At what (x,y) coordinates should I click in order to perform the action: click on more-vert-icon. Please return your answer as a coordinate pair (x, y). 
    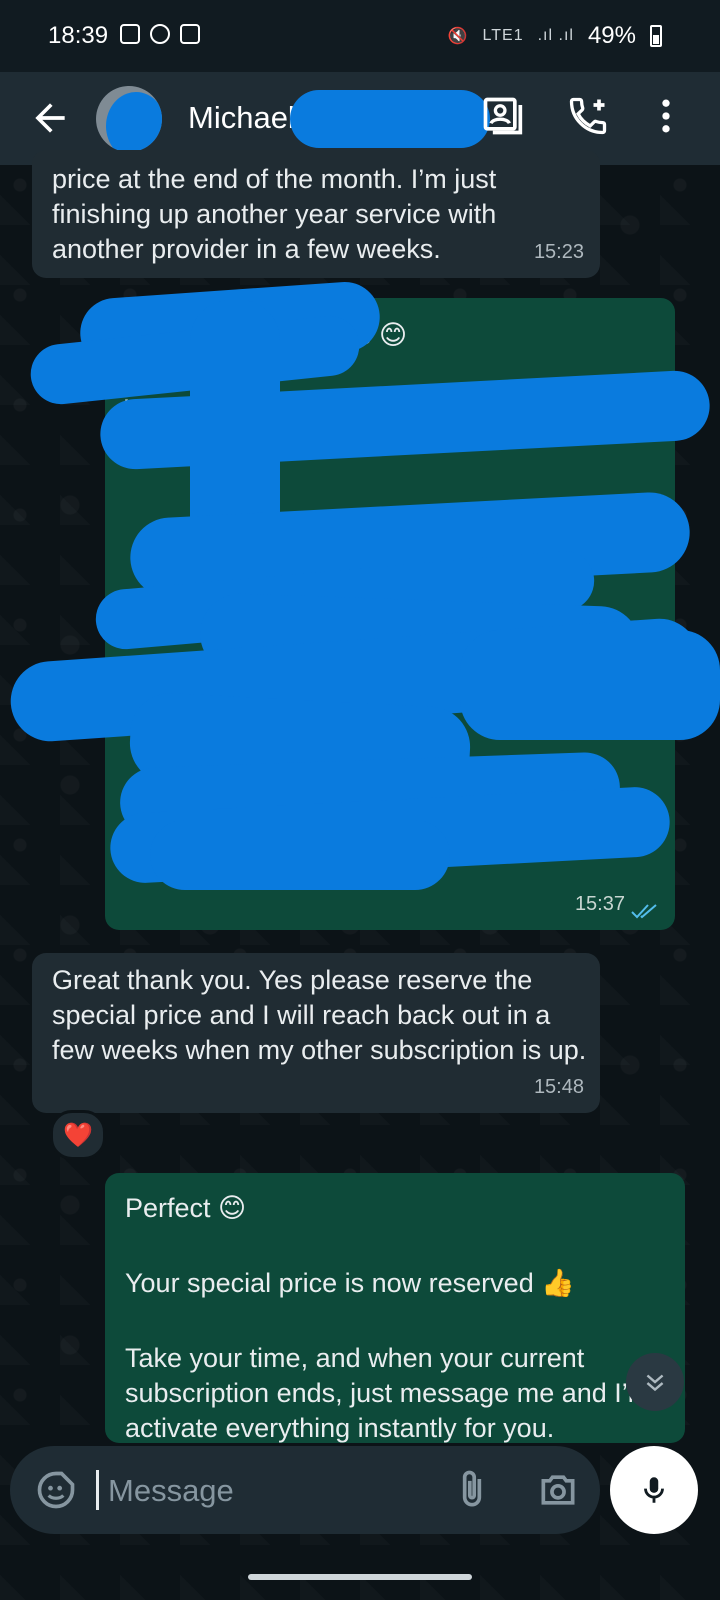
    Looking at the image, I should click on (666, 116).